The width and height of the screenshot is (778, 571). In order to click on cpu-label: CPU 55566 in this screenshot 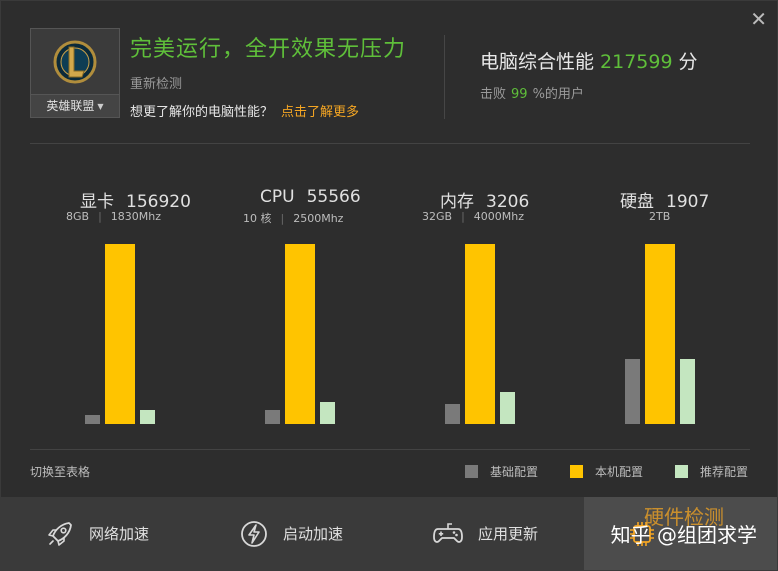, I will do `click(310, 197)`.